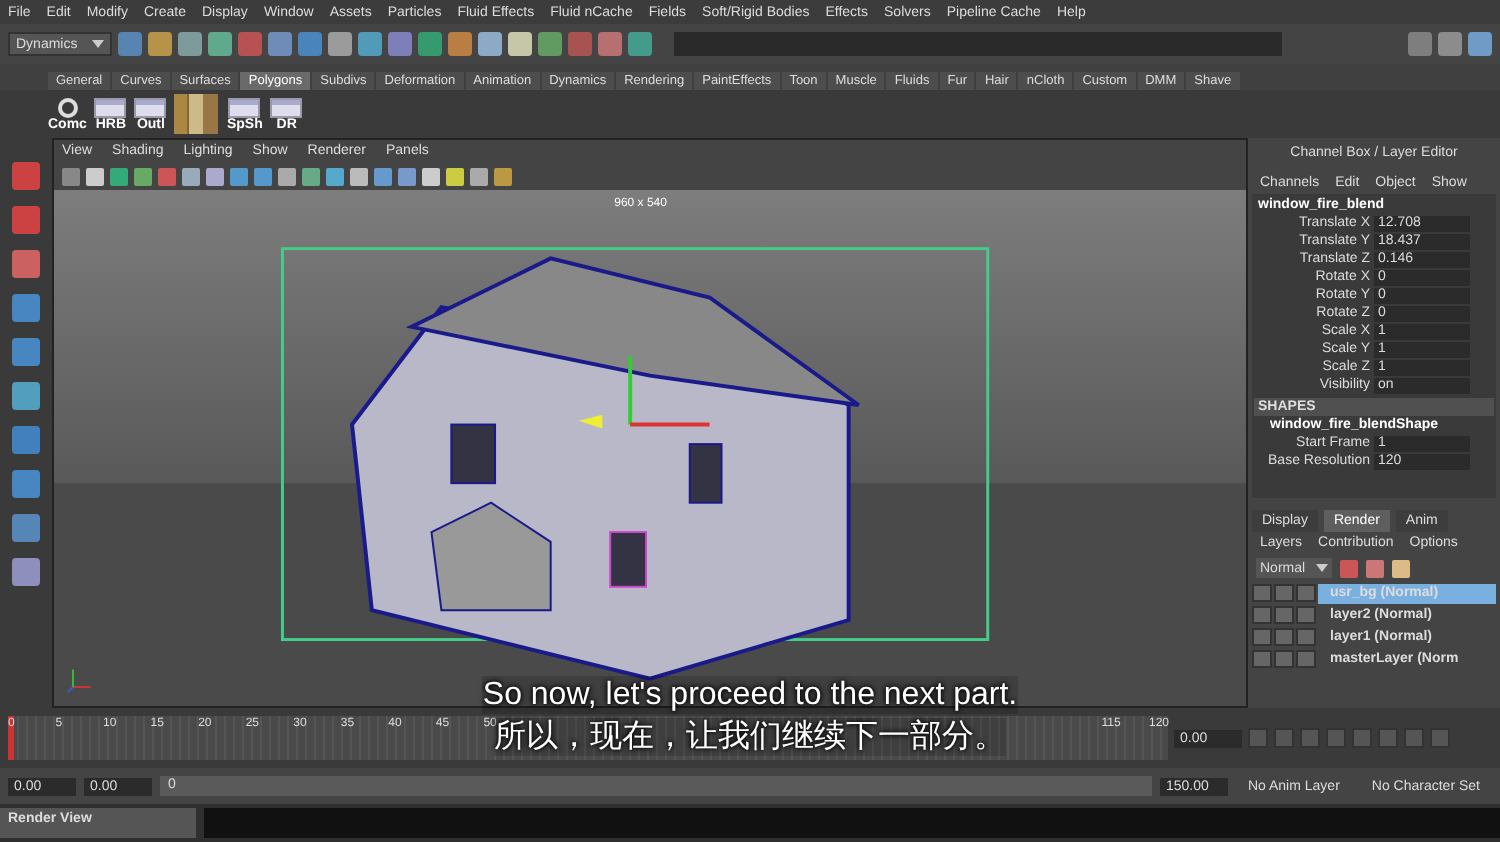 The width and height of the screenshot is (1500, 842). Describe the element at coordinates (750, 695) in the screenshot. I see `subtitle: So now, let's proceed to the next part.` at that location.